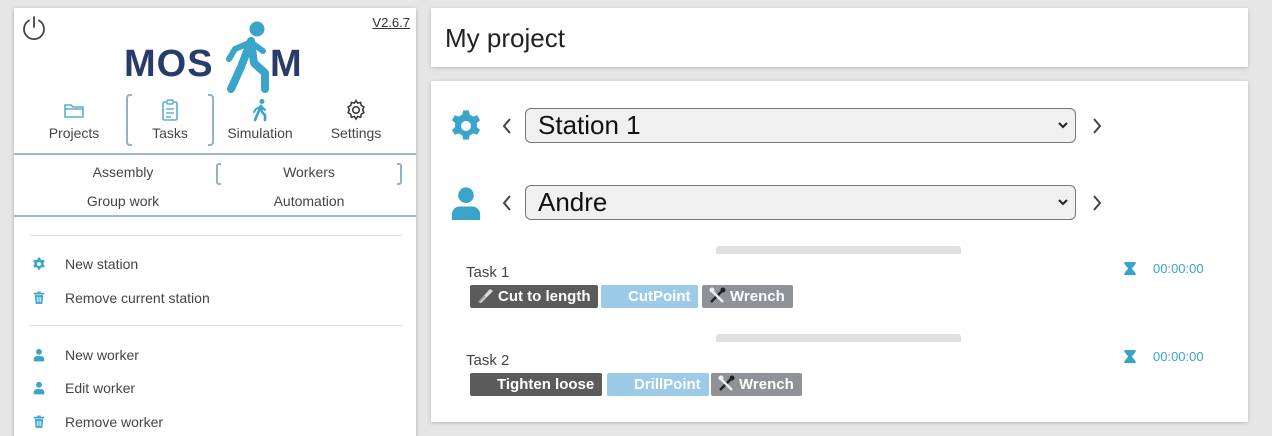  Describe the element at coordinates (34, 28) in the screenshot. I see `power-icon` at that location.